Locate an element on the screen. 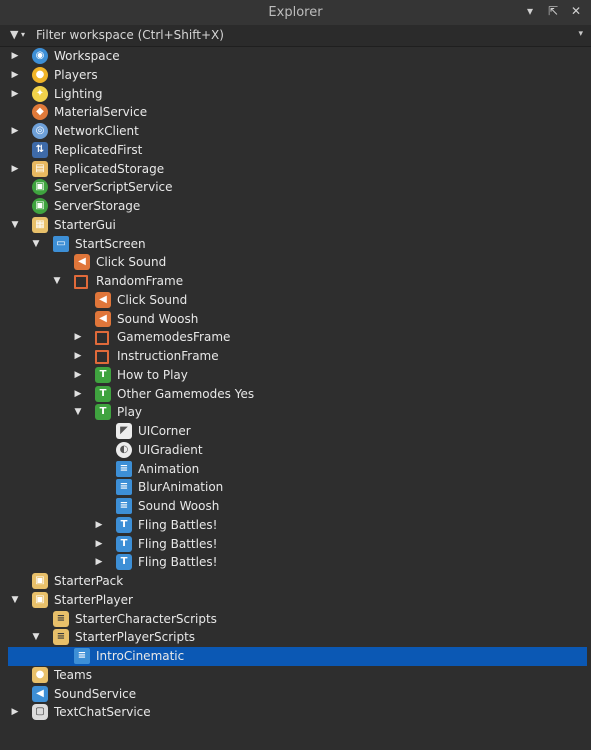  tree-row: ▼ ▭ StartScreen is located at coordinates (295, 244).